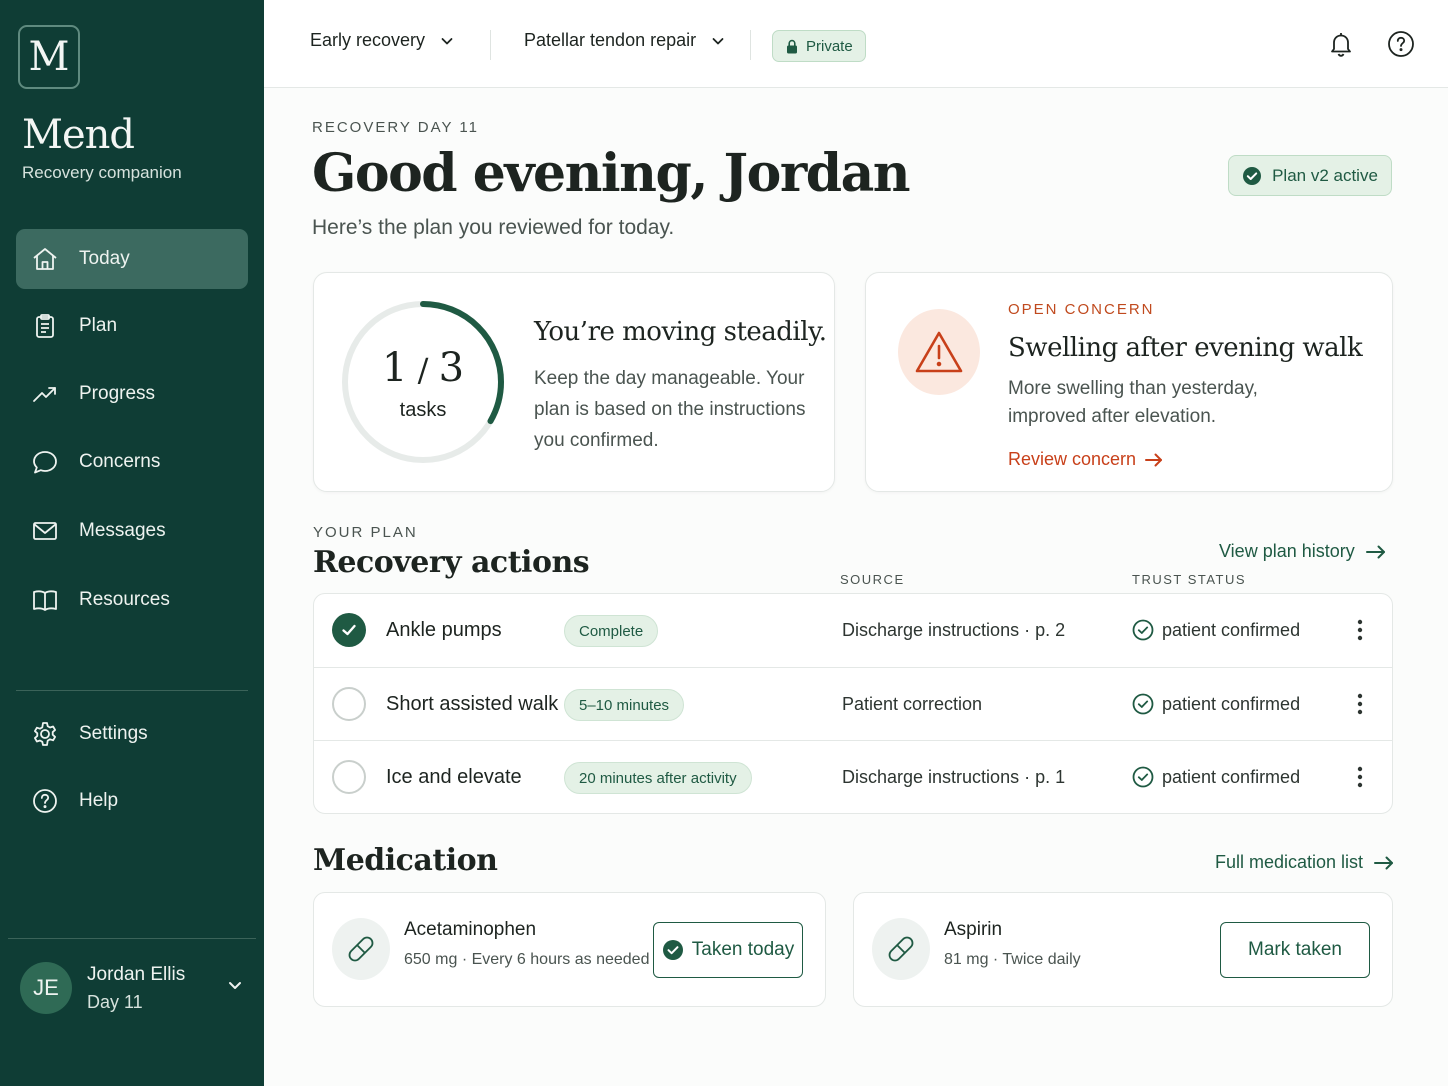  I want to click on action-source: Patient correction, so click(912, 704).